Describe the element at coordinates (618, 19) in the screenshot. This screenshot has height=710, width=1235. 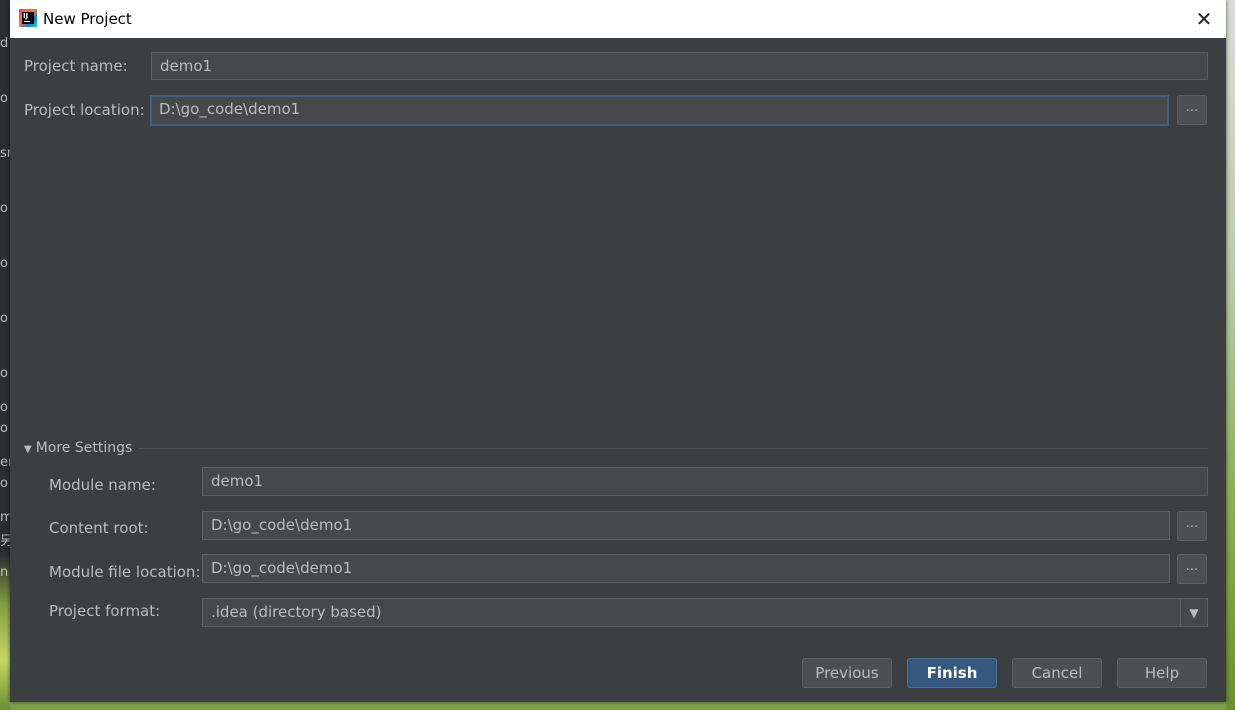
I see `title-bar: IJ New Project ✕` at that location.